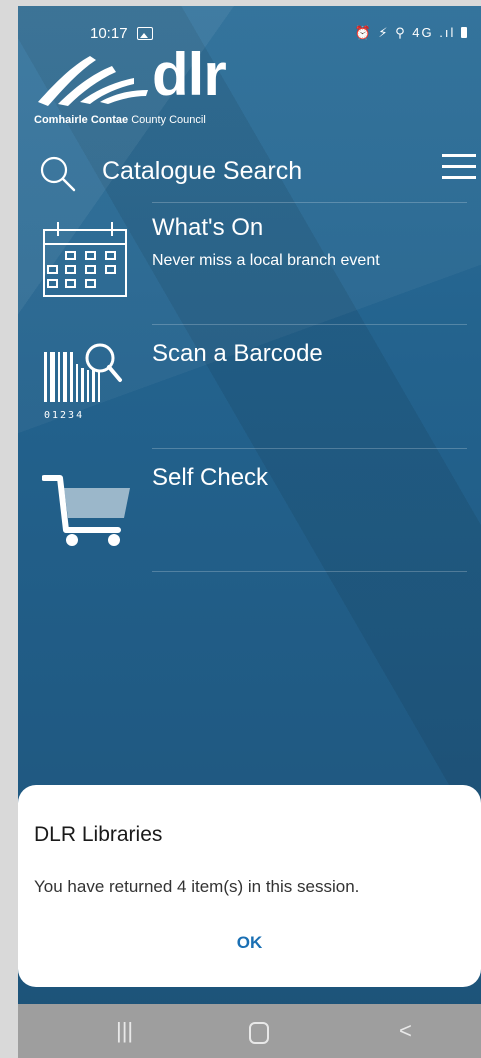 Image resolution: width=481 pixels, height=1058 pixels. Describe the element at coordinates (85, 259) in the screenshot. I see `calendar-icon` at that location.